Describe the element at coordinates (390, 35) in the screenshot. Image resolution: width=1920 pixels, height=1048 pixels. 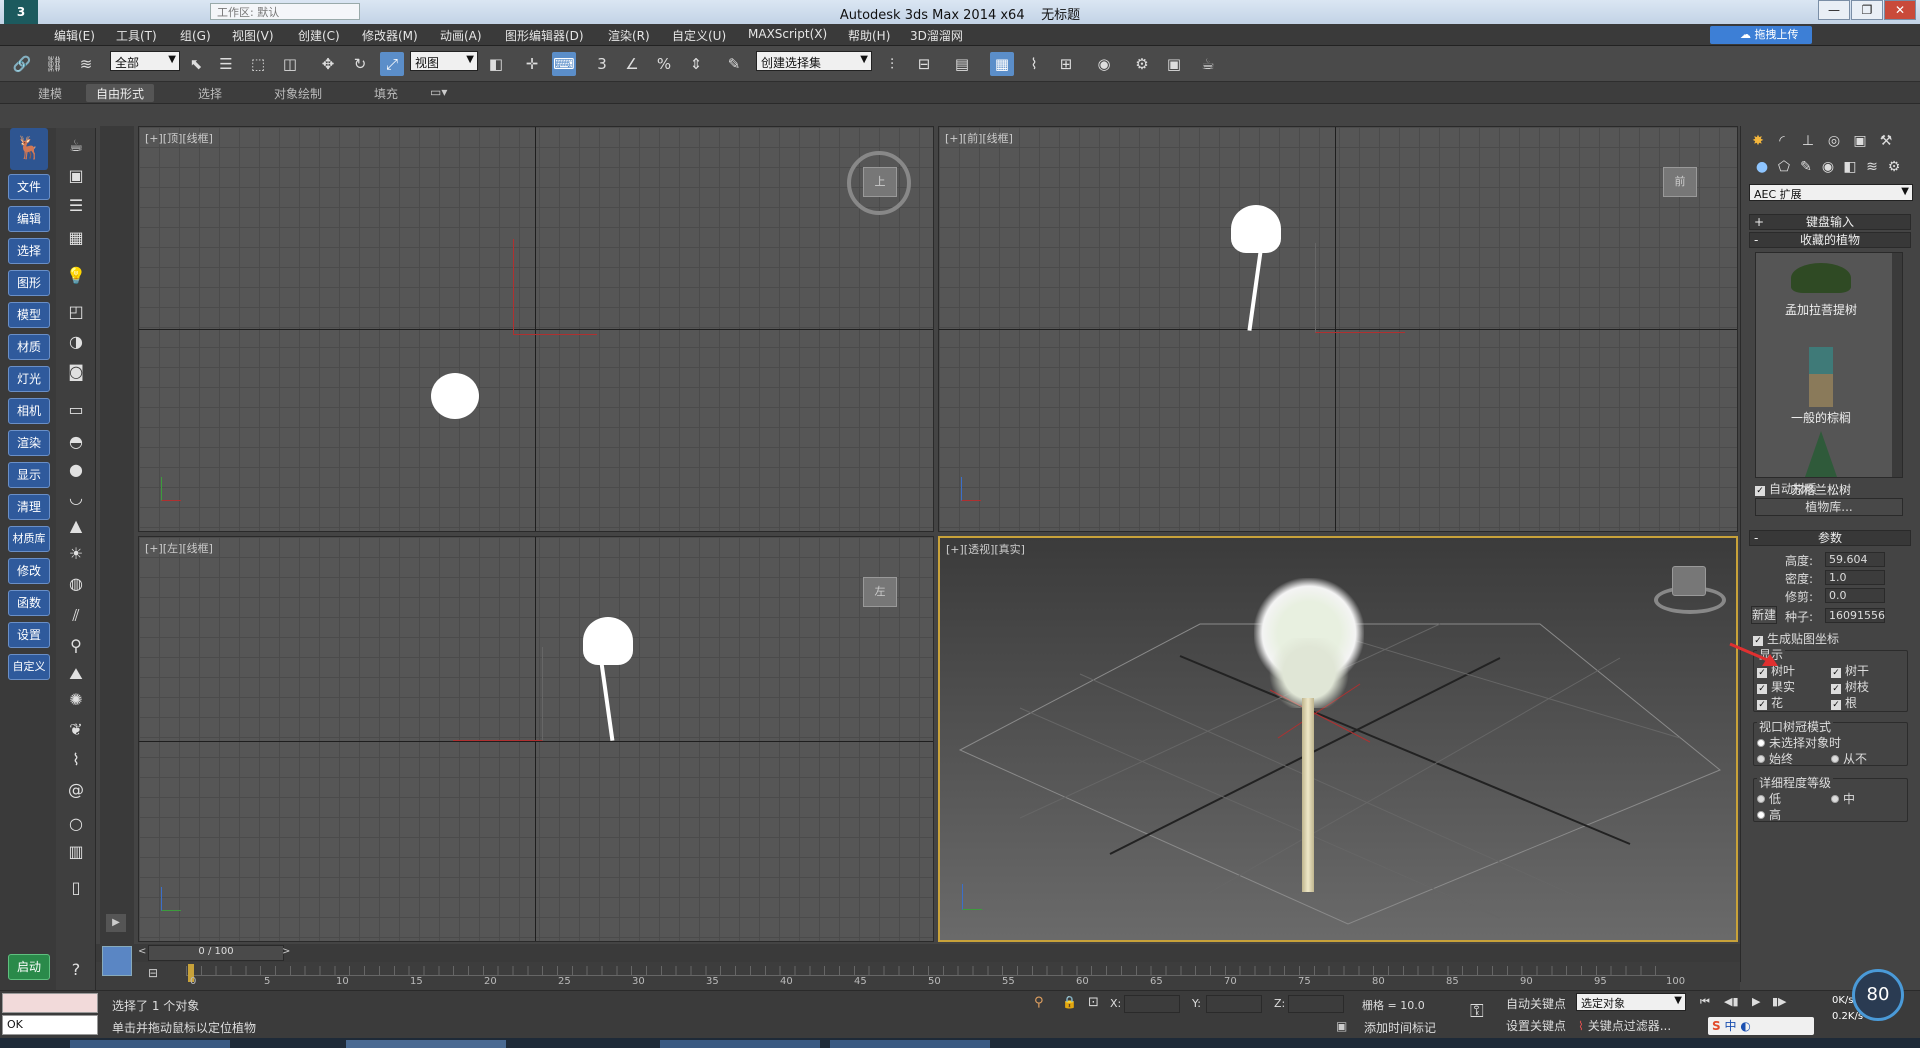
I see `menu-modifiers: 修改器(M)` at that location.